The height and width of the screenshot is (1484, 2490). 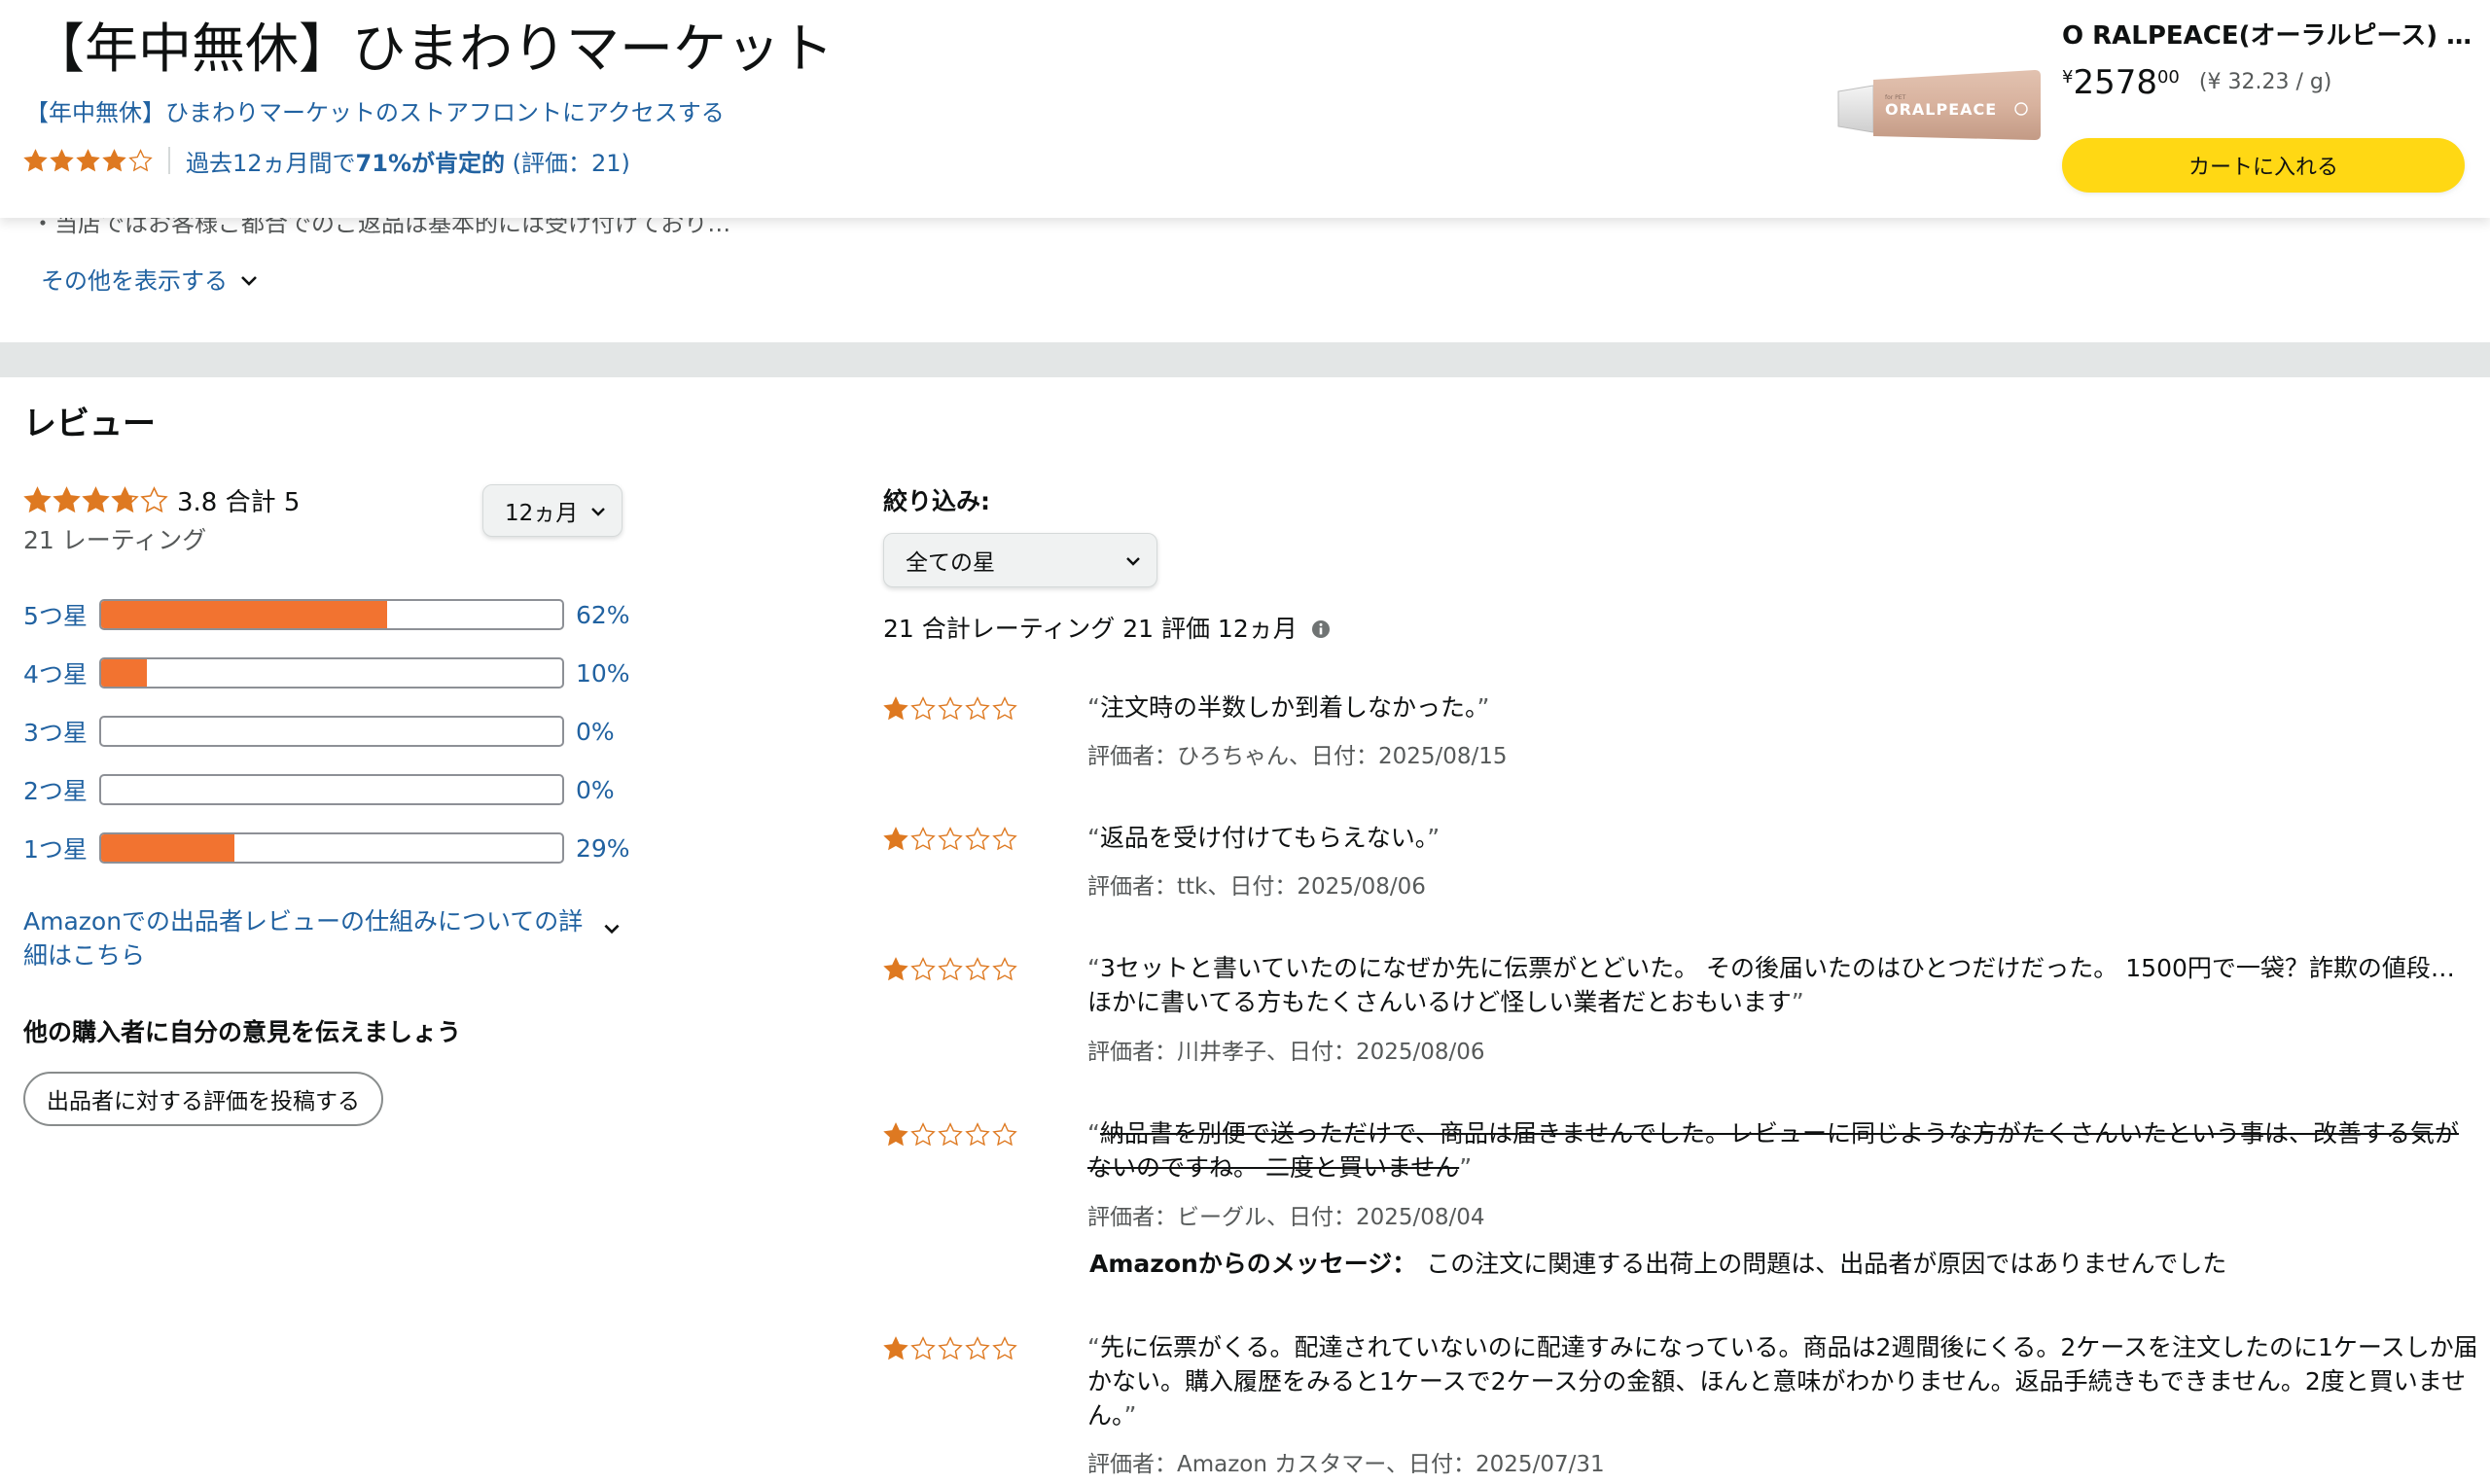 What do you see at coordinates (603, 673) in the screenshot?
I see `histogram-percent: 10%` at bounding box center [603, 673].